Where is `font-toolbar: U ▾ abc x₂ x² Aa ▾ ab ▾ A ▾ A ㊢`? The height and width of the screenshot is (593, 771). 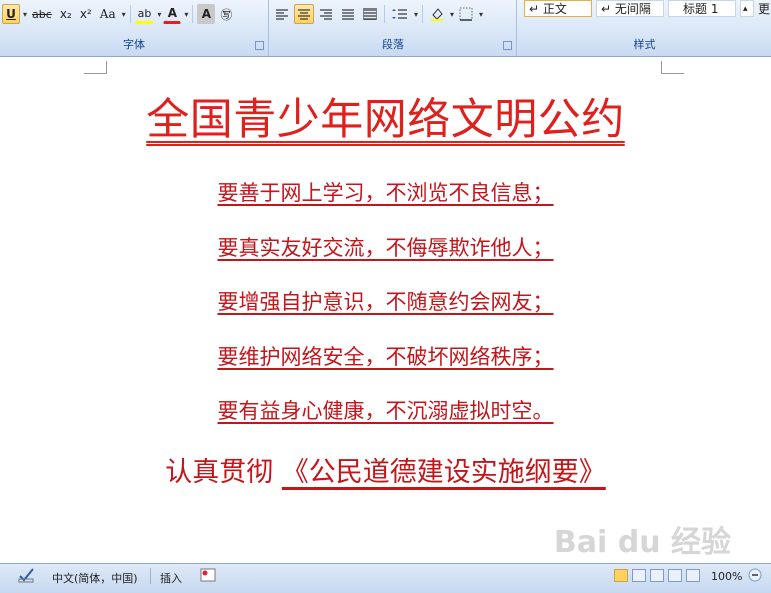 font-toolbar: U ▾ abc x₂ x² Aa ▾ ab ▾ A ▾ A ㊢ is located at coordinates (134, 14).